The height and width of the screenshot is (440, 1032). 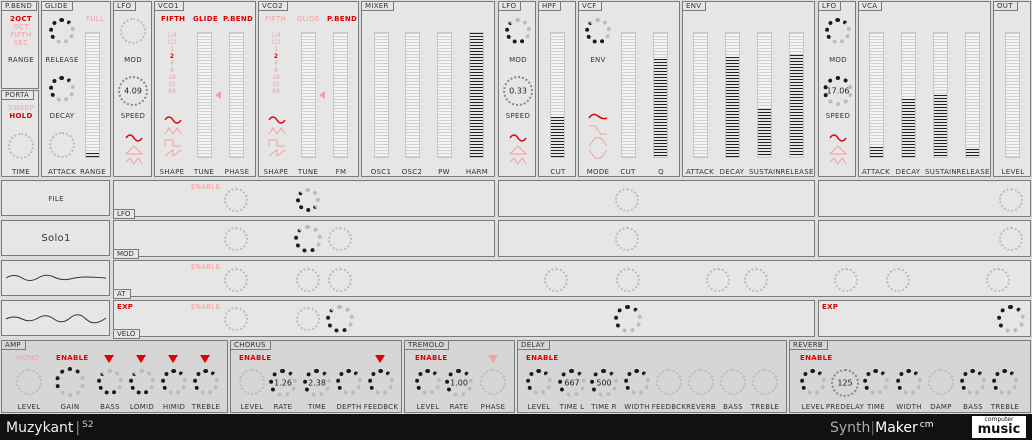 What do you see at coordinates (539, 382) in the screenshot?
I see `delay-level-knob` at bounding box center [539, 382].